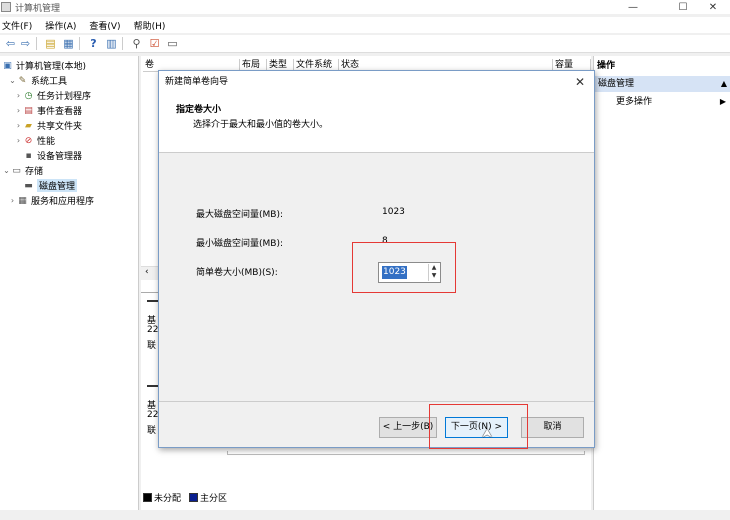 This screenshot has height=520, width=730. What do you see at coordinates (616, 84) in the screenshot?
I see `action-disk-management-label: 磁盘管理` at bounding box center [616, 84].